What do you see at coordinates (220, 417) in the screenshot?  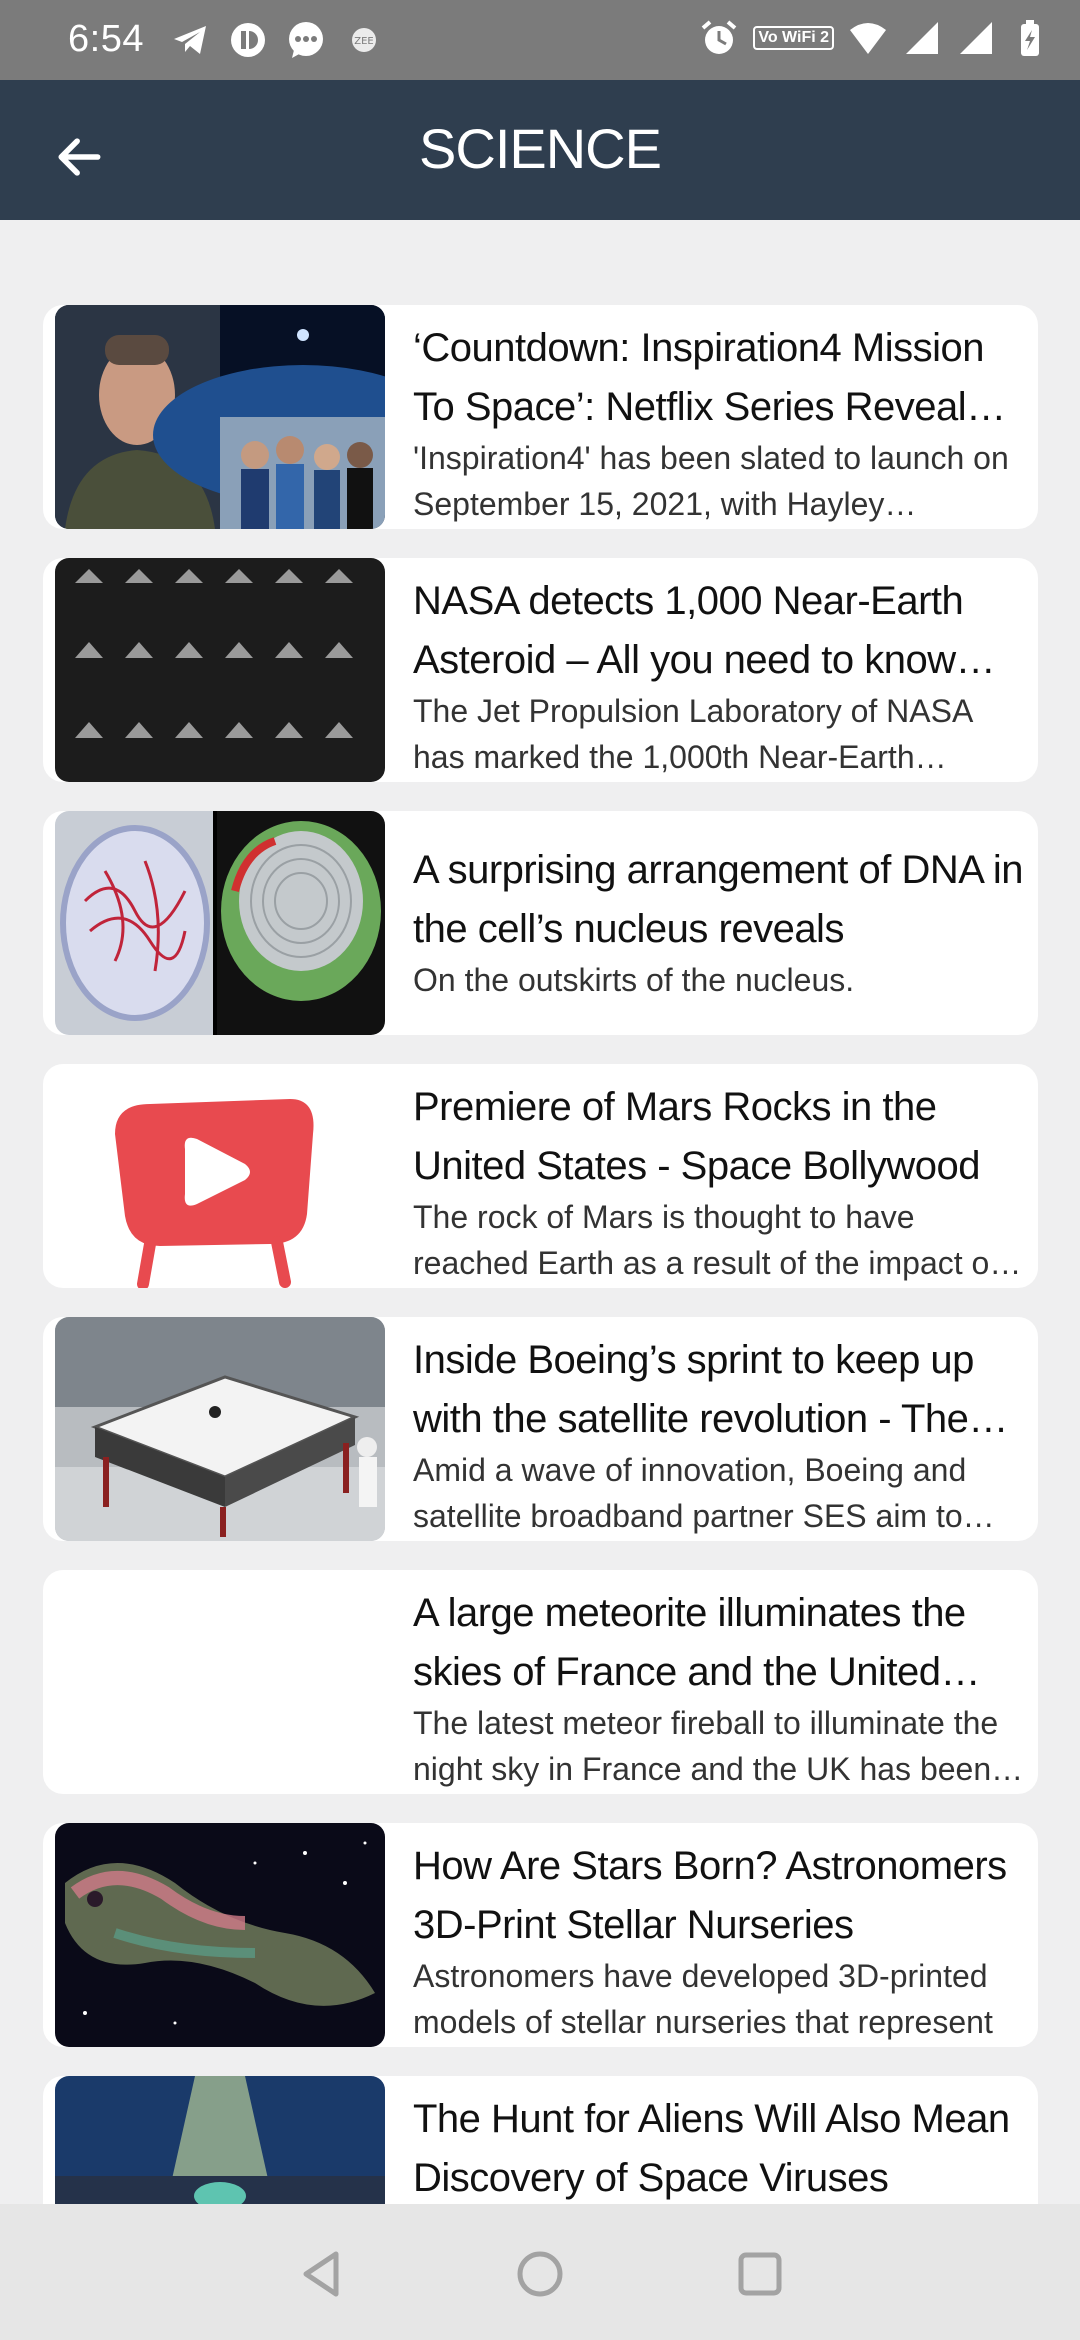 I see `inspiration4-crew-thumbnail` at bounding box center [220, 417].